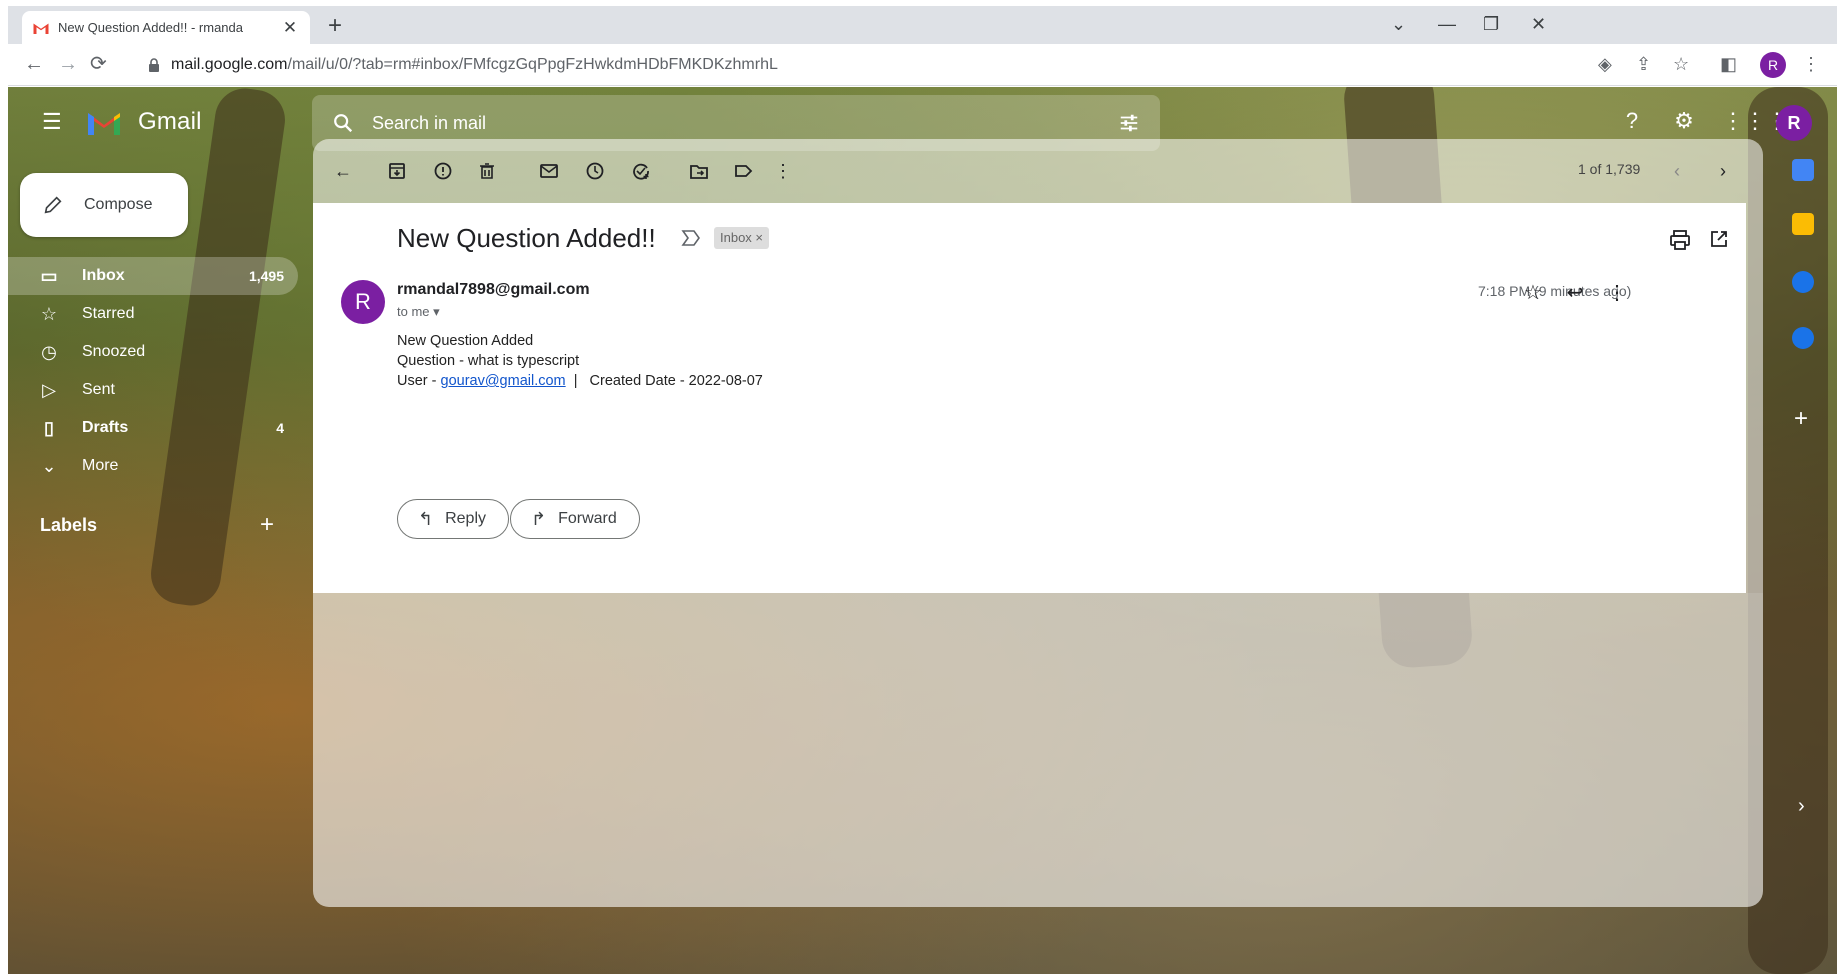 The height and width of the screenshot is (974, 1837). What do you see at coordinates (98, 389) in the screenshot?
I see `sidebar-item-label: Sent` at bounding box center [98, 389].